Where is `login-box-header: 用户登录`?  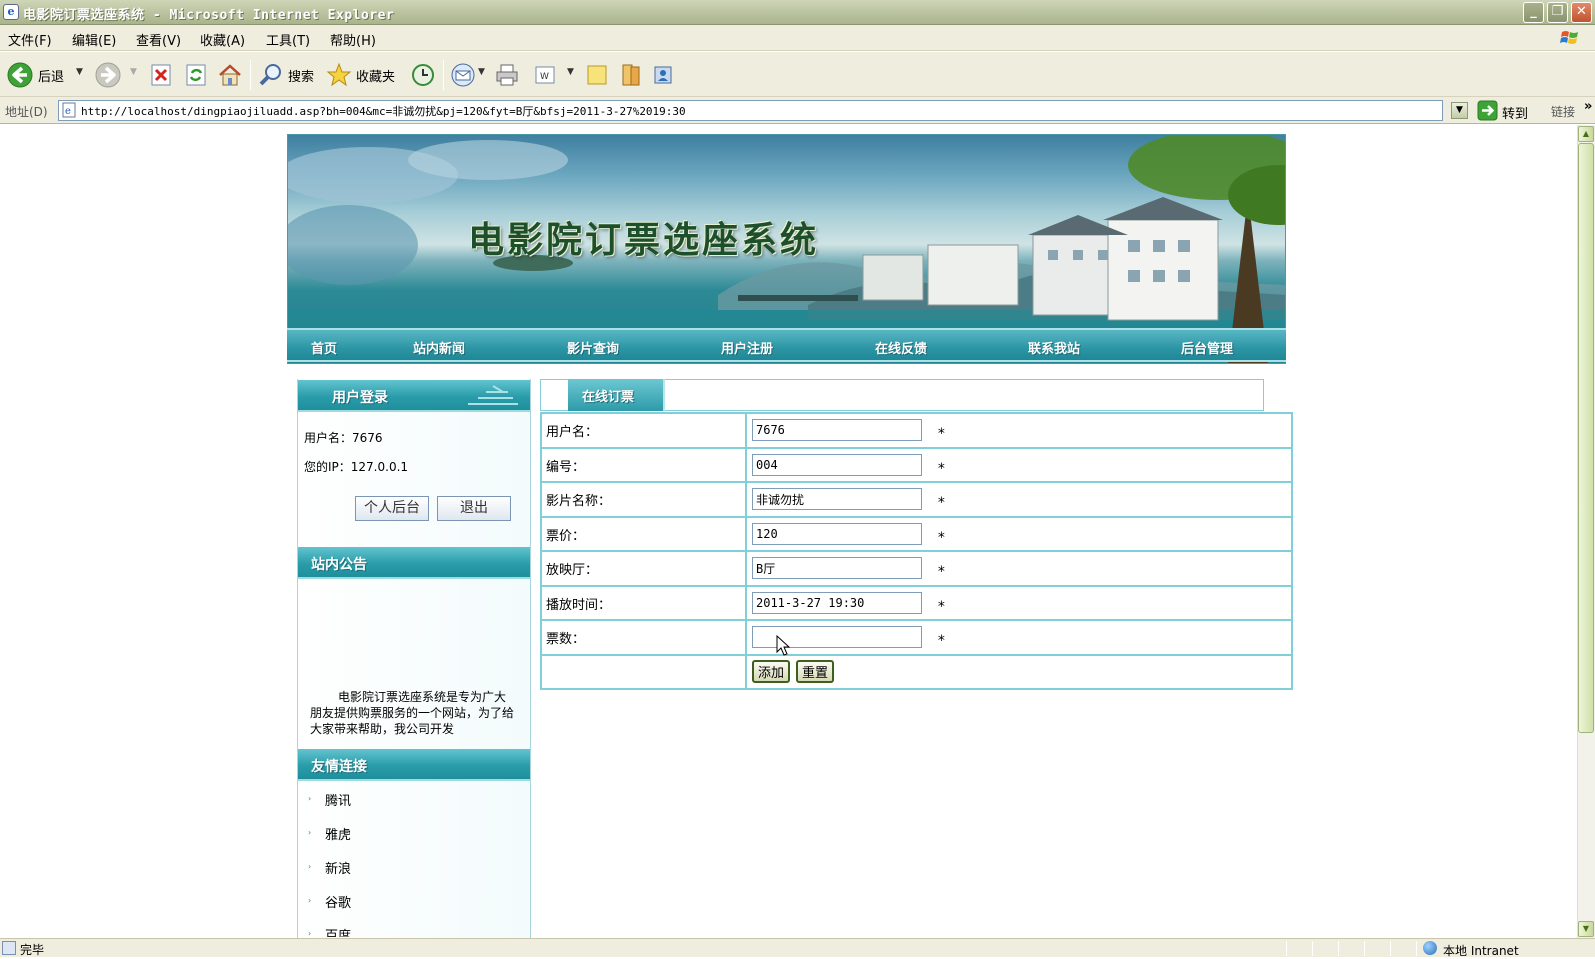 login-box-header: 用户登录 is located at coordinates (414, 396).